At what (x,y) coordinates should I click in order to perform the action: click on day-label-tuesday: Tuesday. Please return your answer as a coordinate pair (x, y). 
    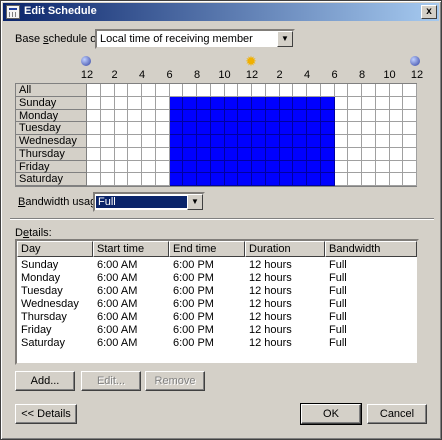
    Looking at the image, I should click on (51, 128).